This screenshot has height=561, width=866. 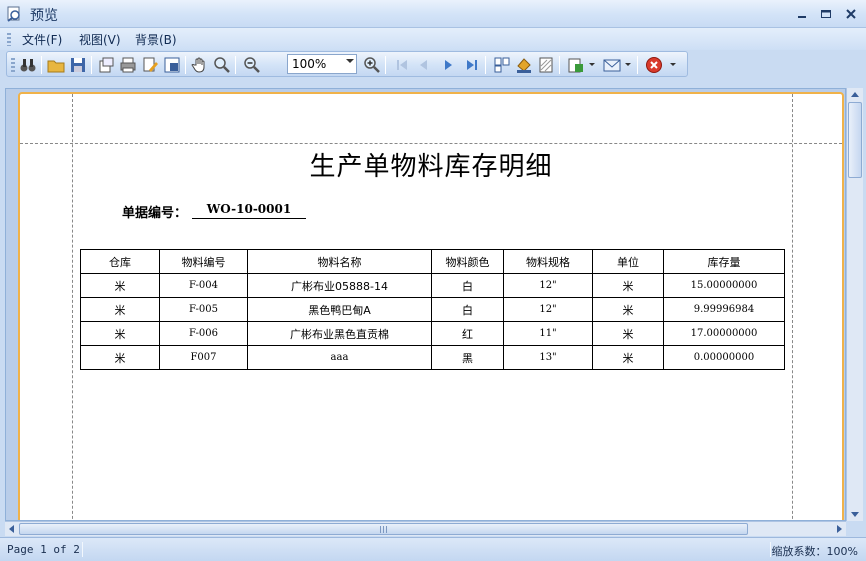 I want to click on page-color-icon, so click(x=524, y=65).